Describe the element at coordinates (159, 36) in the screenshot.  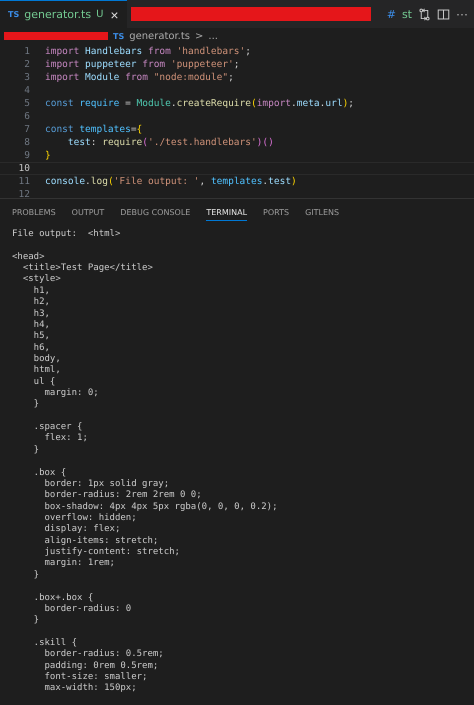
I see `breadcrumb-item: generator.ts` at that location.